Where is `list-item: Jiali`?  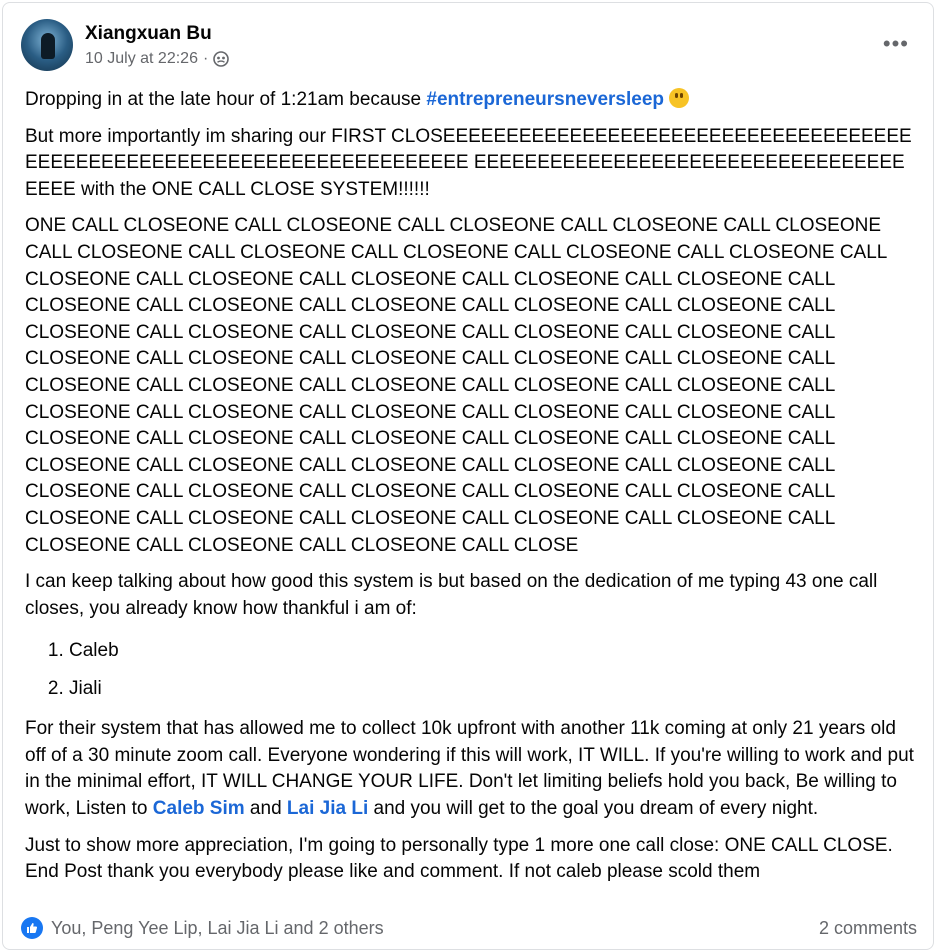
list-item: Jiali is located at coordinates (493, 689).